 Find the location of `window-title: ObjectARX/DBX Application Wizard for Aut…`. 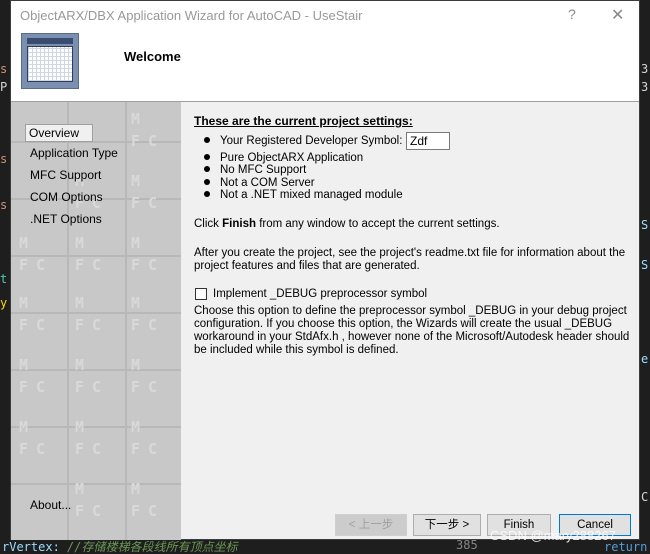

window-title: ObjectARX/DBX Application Wizard for Aut… is located at coordinates (191, 15).